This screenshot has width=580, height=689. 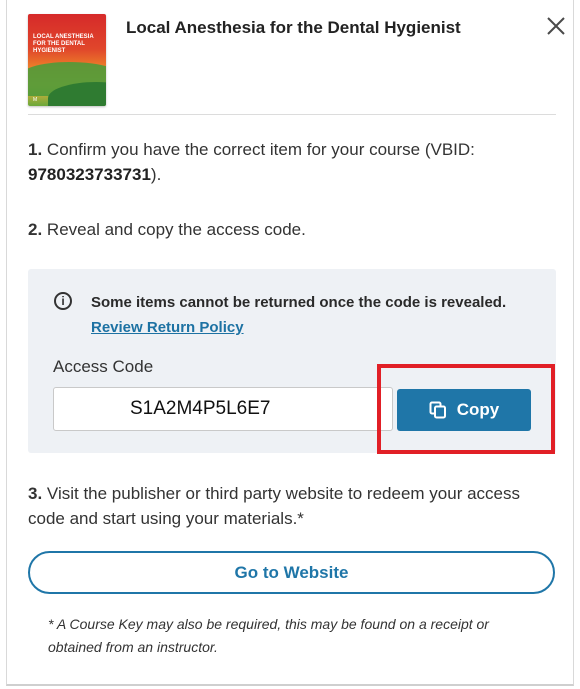 What do you see at coordinates (35, 149) in the screenshot?
I see `step-number: 1.` at bounding box center [35, 149].